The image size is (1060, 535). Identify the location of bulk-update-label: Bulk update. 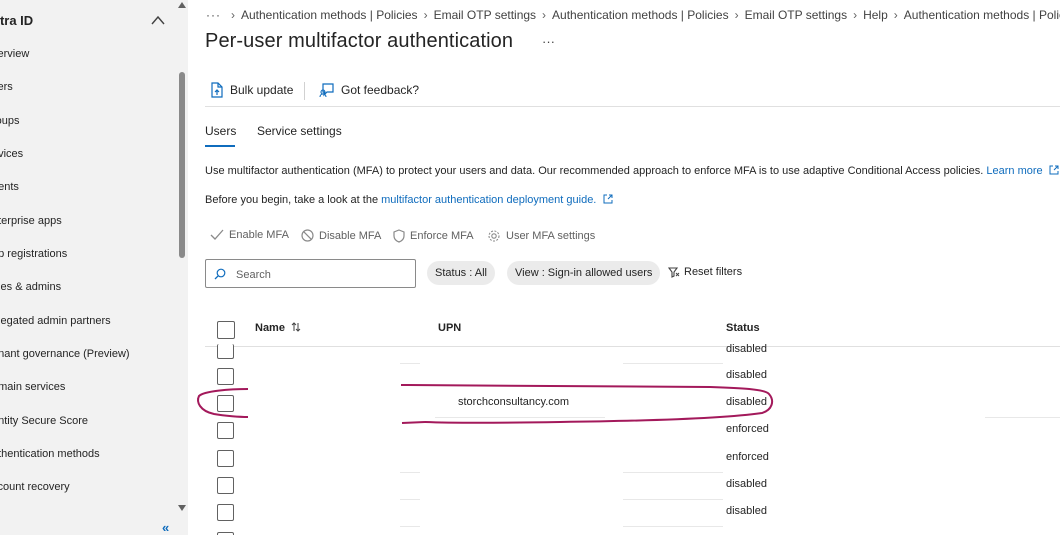
(262, 90).